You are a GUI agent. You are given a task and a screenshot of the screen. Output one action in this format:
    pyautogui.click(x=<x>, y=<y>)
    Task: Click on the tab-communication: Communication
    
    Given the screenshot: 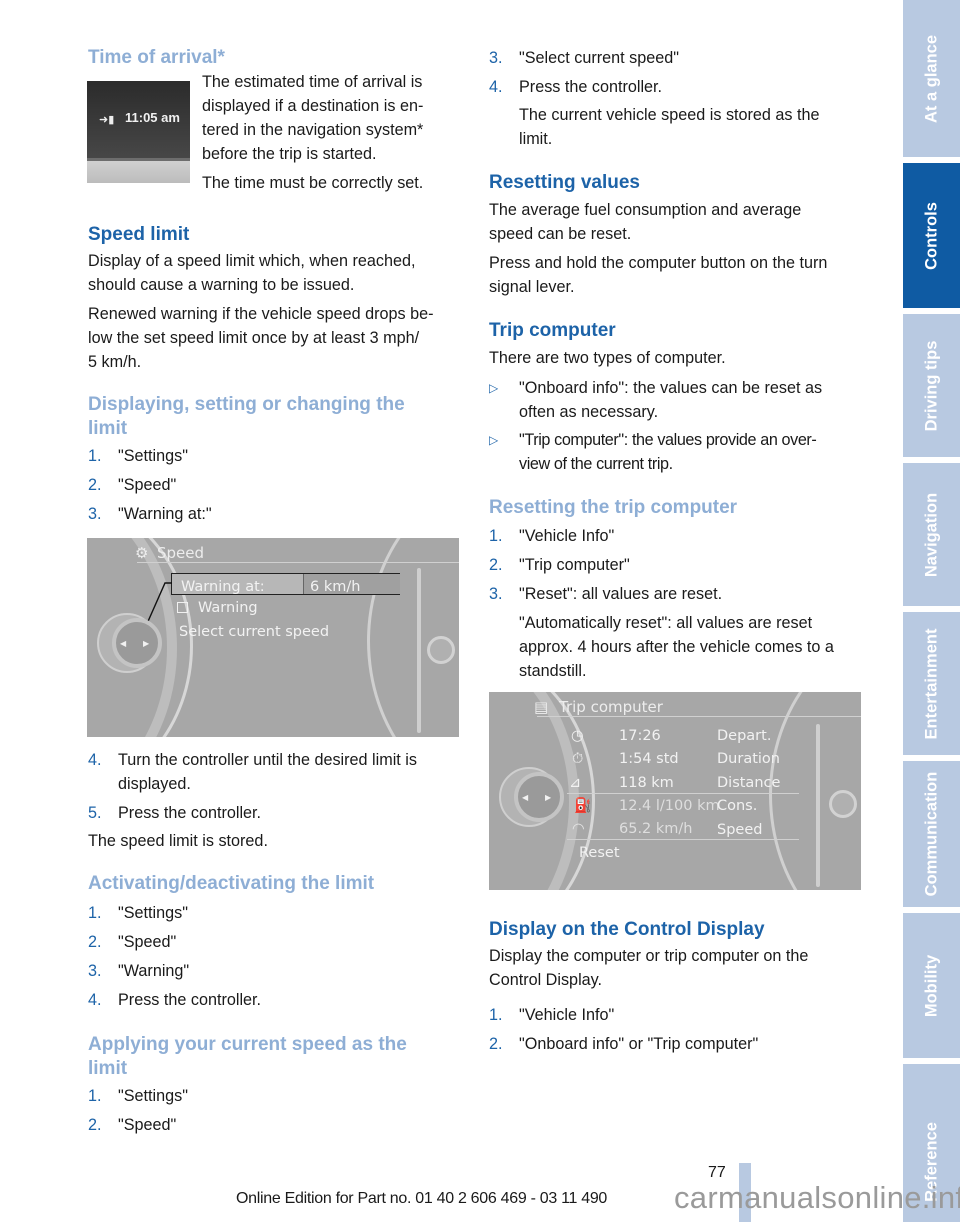 What is the action you would take?
    pyautogui.click(x=931, y=834)
    